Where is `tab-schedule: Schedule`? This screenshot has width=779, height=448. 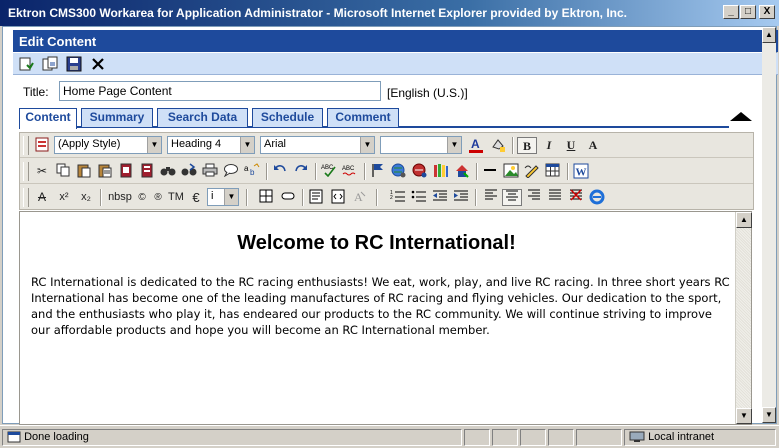 tab-schedule: Schedule is located at coordinates (287, 117).